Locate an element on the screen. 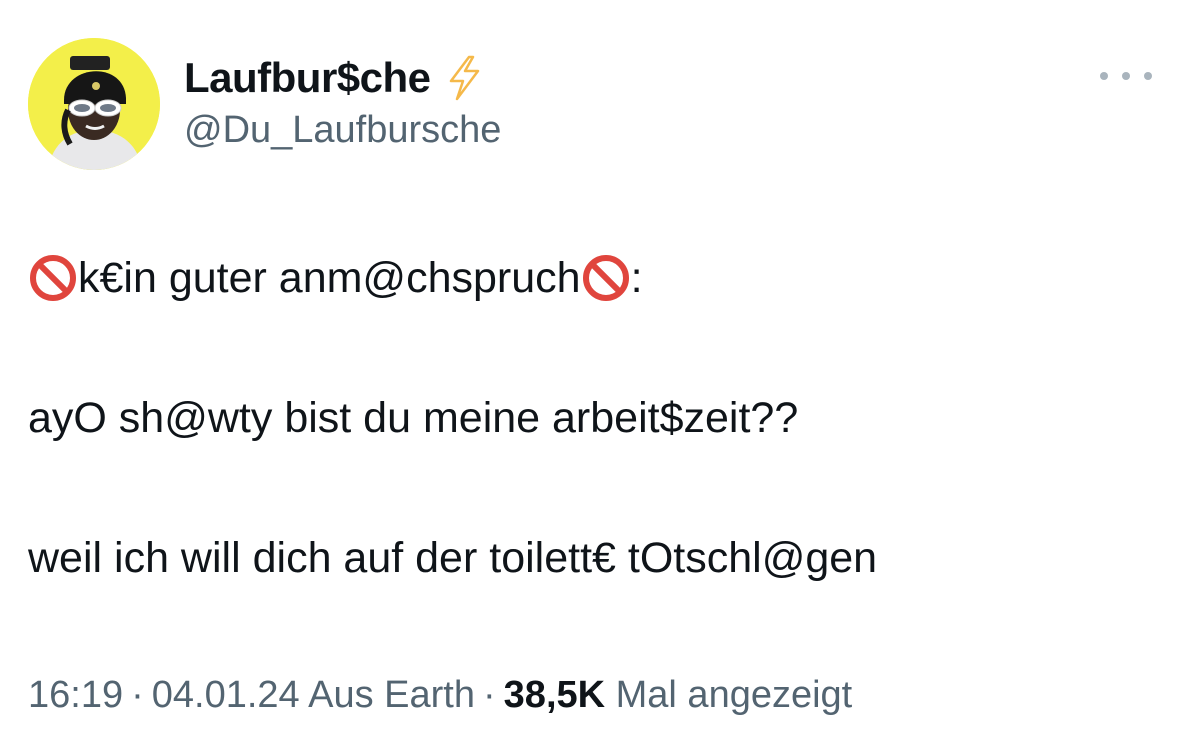 The image size is (1179, 746). tweet-text-line-1: k€in guter anm@chspruch : is located at coordinates (335, 278).